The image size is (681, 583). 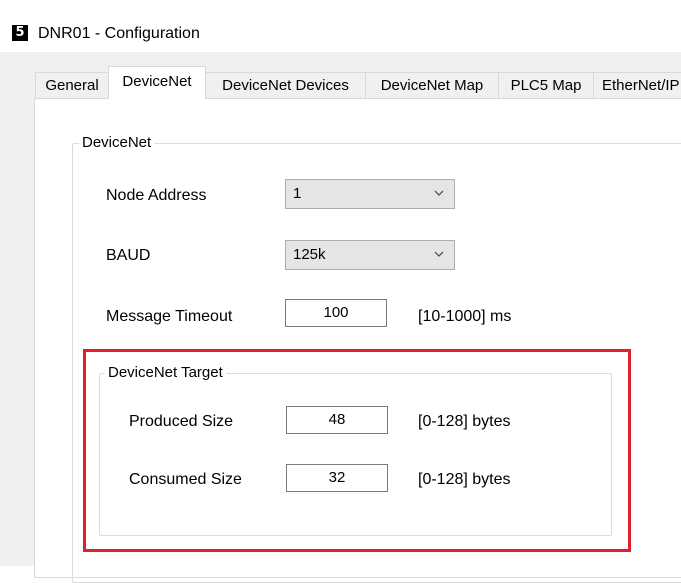 I want to click on tab-devicenet-devices: DeviceNet Devices, so click(x=285, y=85).